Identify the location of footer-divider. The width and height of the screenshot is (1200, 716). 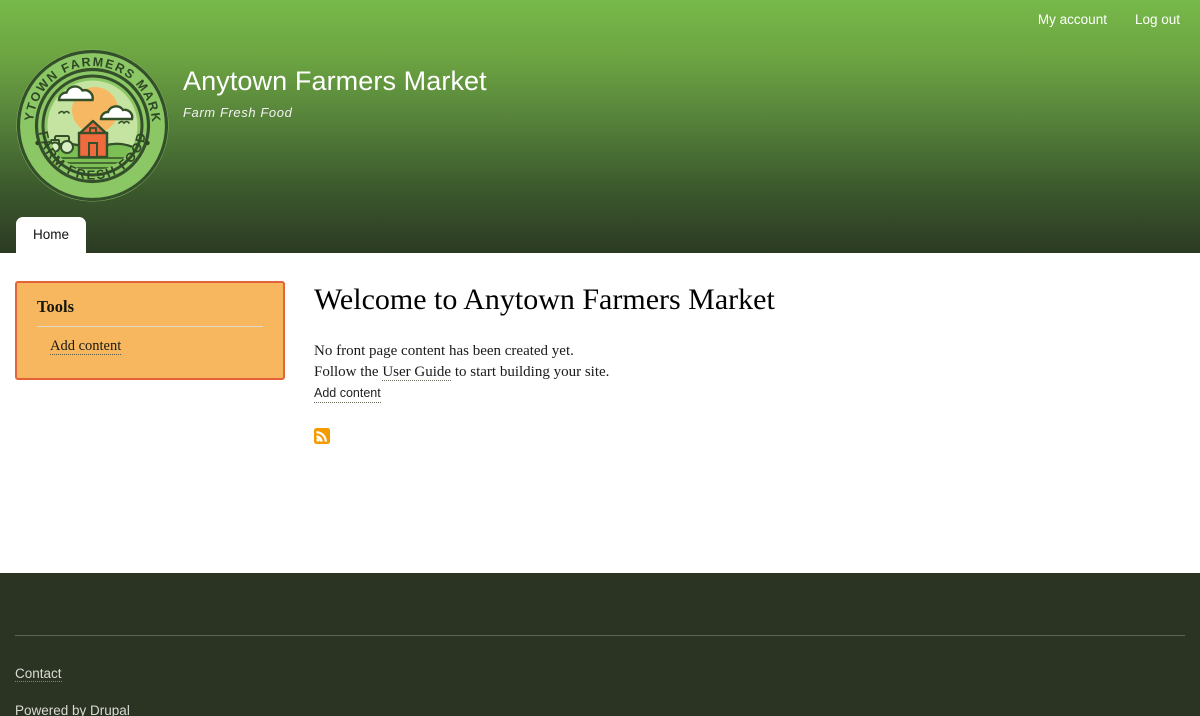
(600, 635).